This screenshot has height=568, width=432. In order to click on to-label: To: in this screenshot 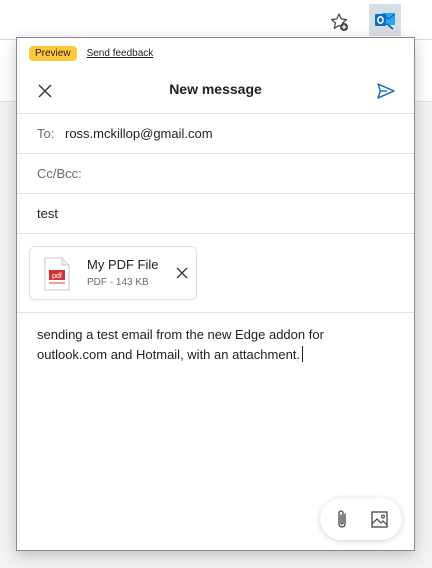, I will do `click(46, 133)`.